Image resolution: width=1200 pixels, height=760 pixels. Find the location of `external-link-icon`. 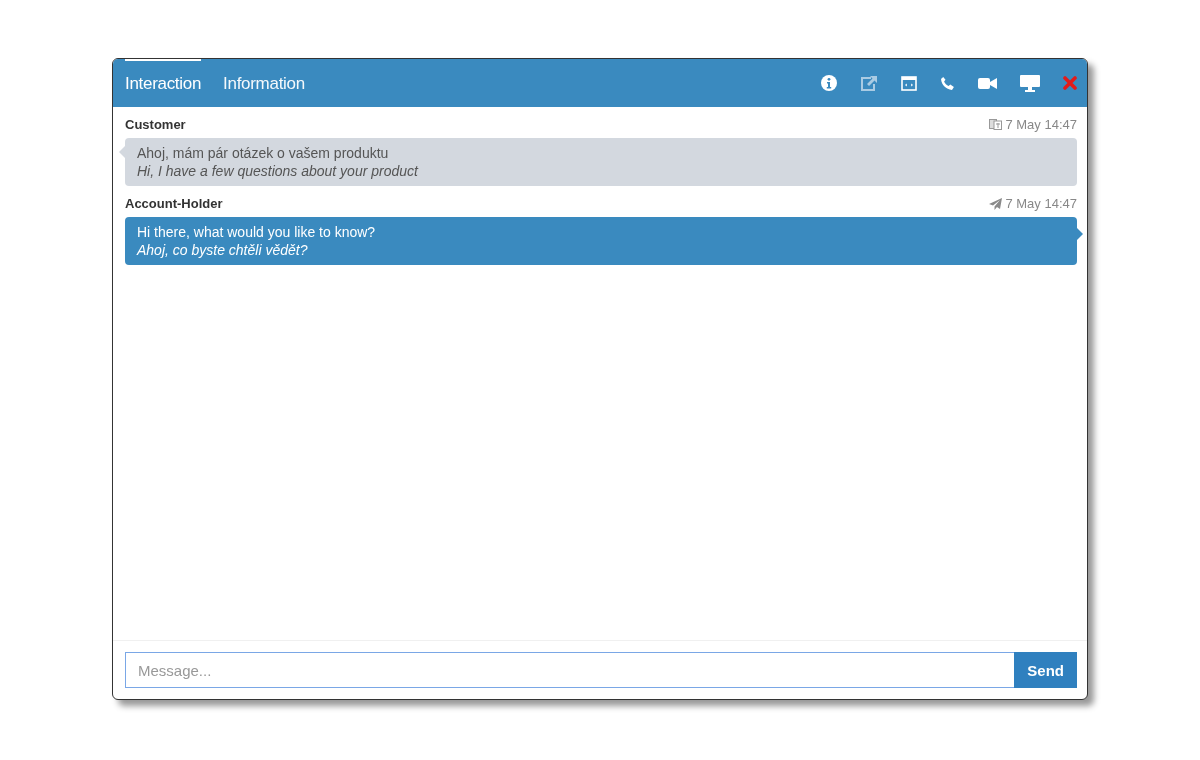

external-link-icon is located at coordinates (869, 83).